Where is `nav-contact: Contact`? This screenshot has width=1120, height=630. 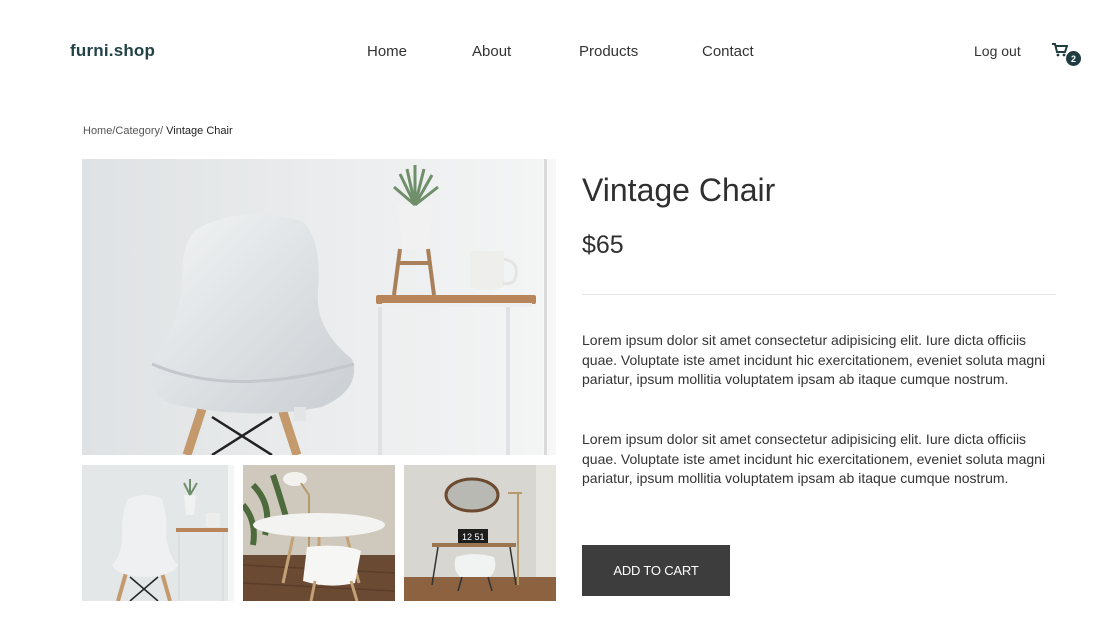 nav-contact: Contact is located at coordinates (728, 51).